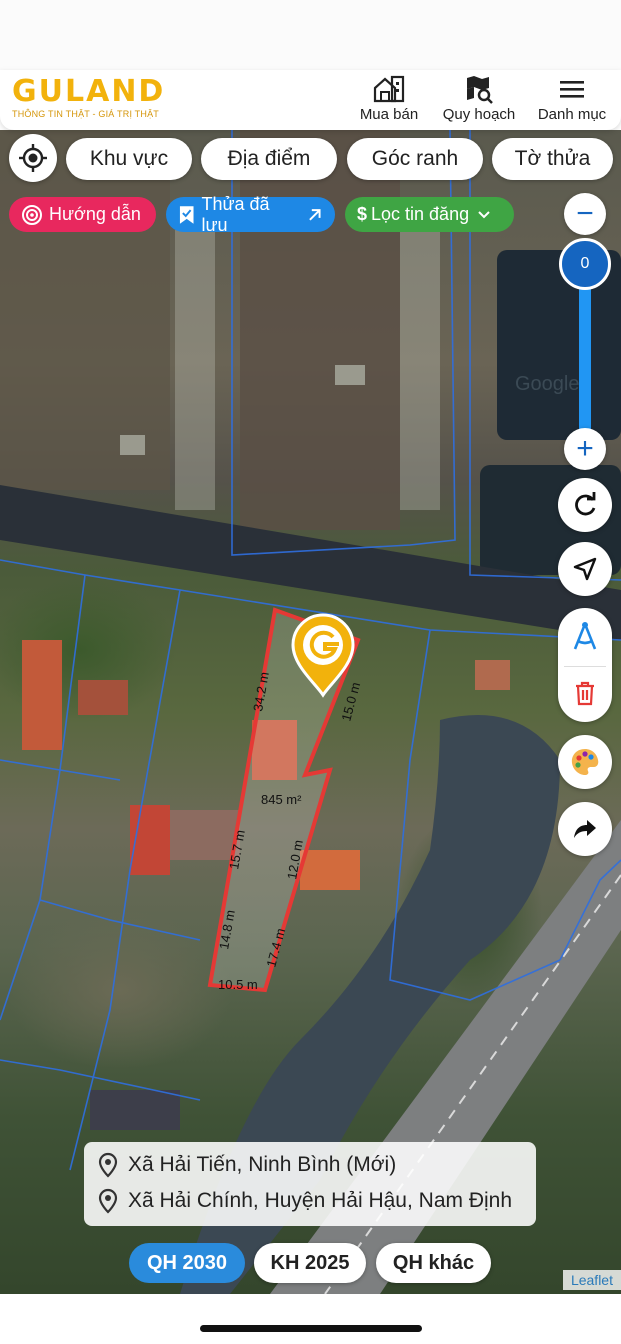  Describe the element at coordinates (484, 214) in the screenshot. I see `chevron-down-icon` at that location.